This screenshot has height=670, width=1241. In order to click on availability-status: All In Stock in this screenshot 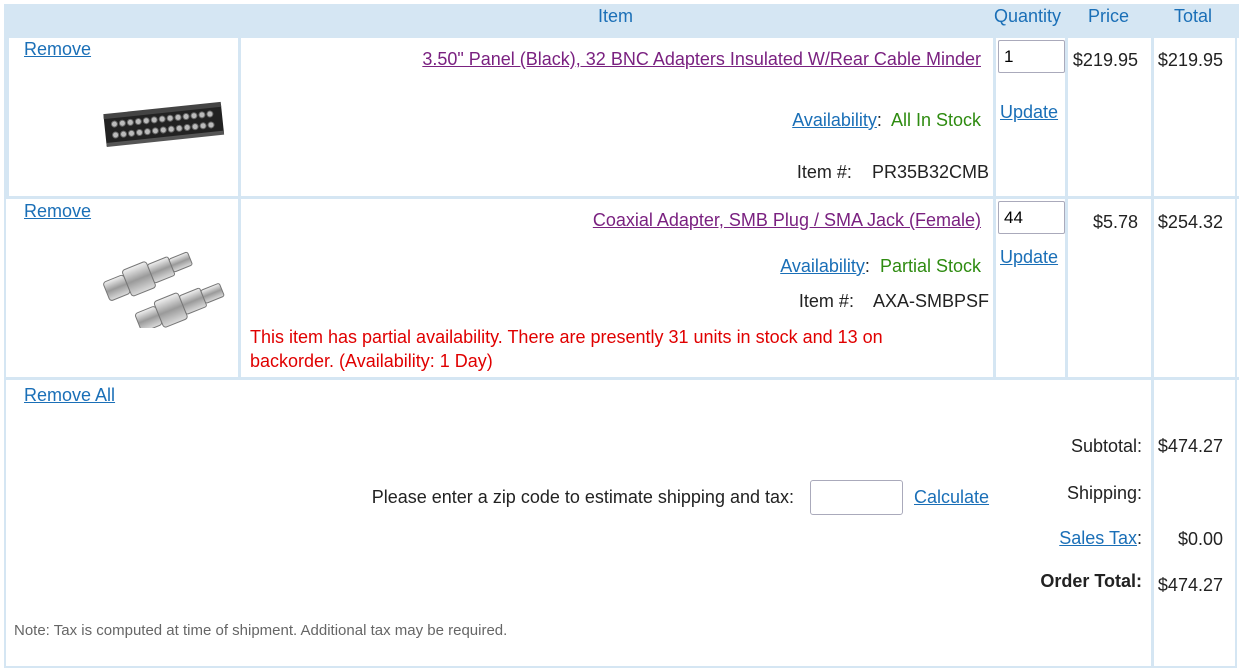, I will do `click(935, 120)`.